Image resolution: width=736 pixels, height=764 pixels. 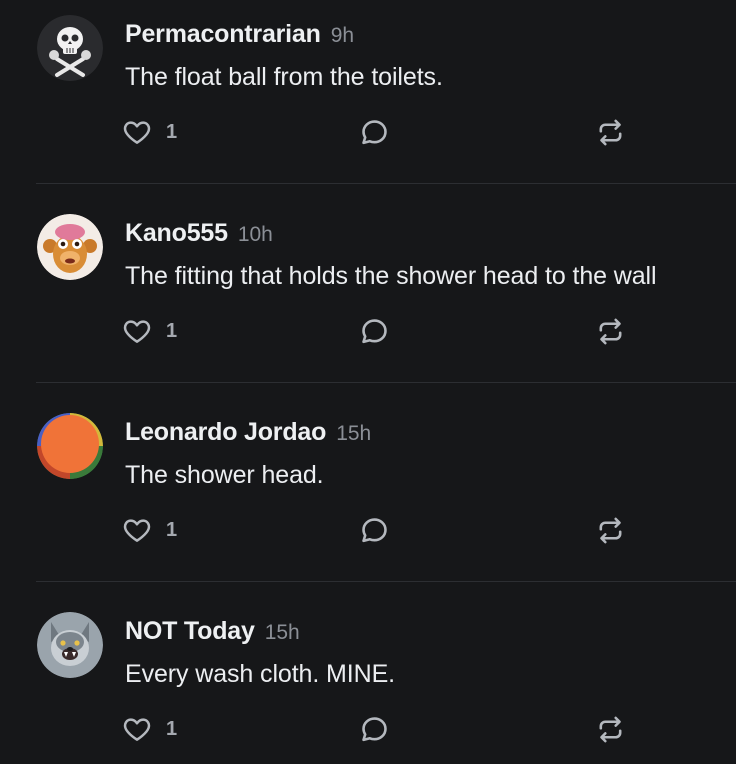 I want to click on post-header: Permacontrarian 9h, so click(x=239, y=36).